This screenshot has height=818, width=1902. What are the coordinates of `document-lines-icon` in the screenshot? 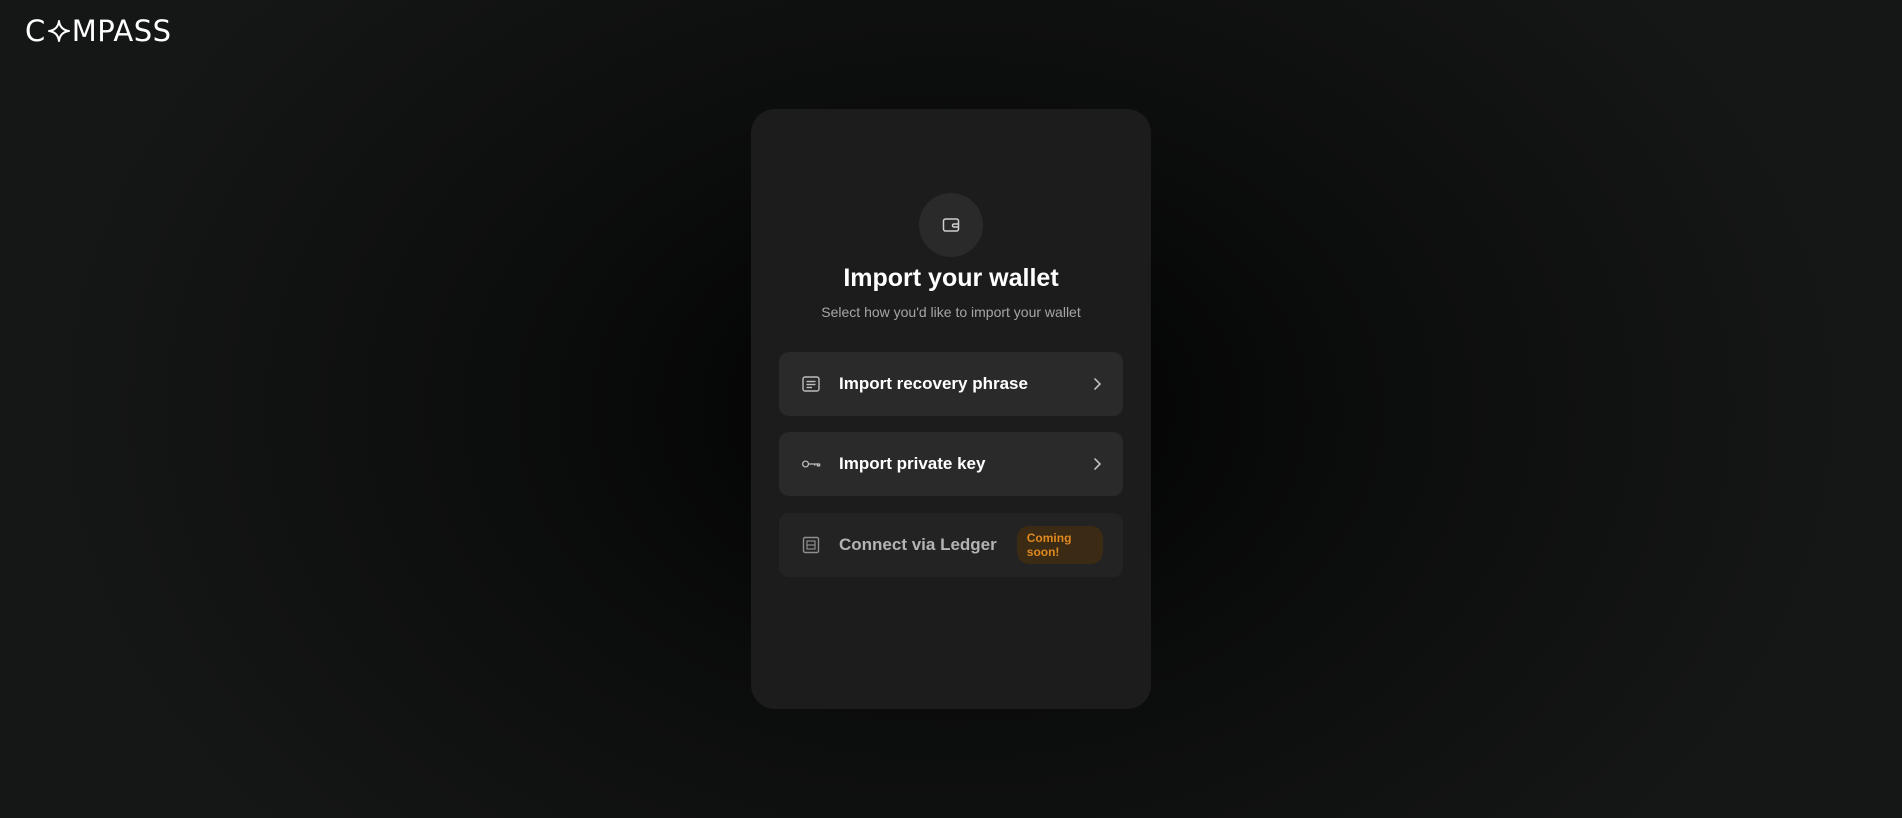 It's located at (811, 384).